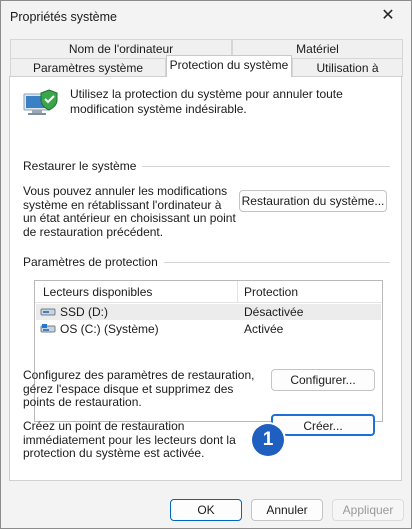 The height and width of the screenshot is (529, 412). Describe the element at coordinates (264, 329) in the screenshot. I see `drive-status: Activée` at that location.